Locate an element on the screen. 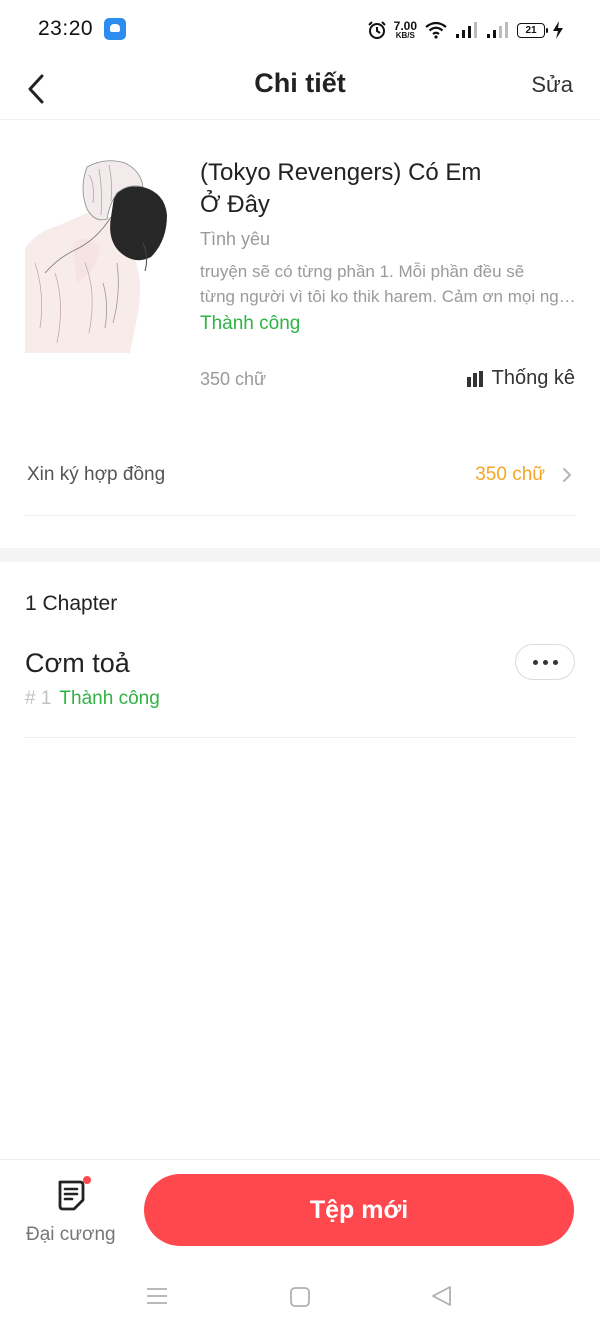 This screenshot has height=1333, width=600. contract-label: Xin ký hợp đồng is located at coordinates (96, 474).